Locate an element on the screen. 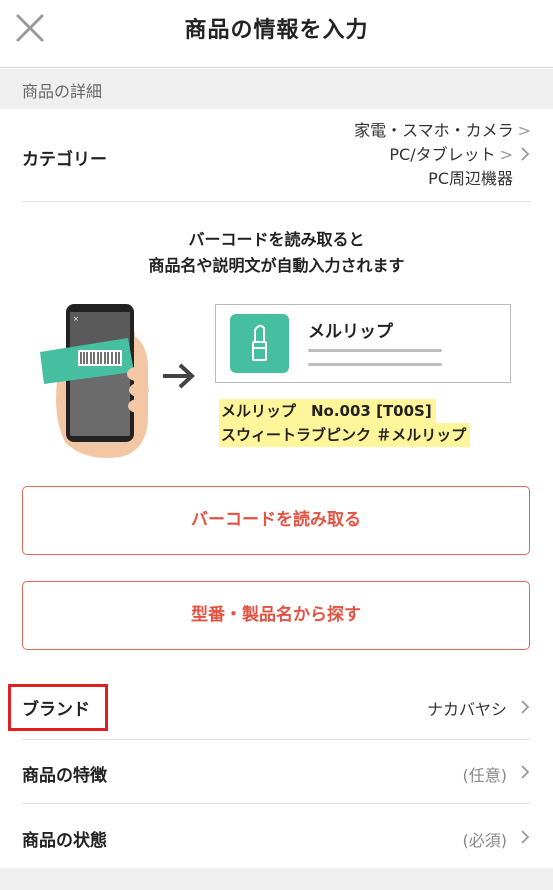 The image size is (553, 890). condition-label: 商品の状態 is located at coordinates (64, 841).